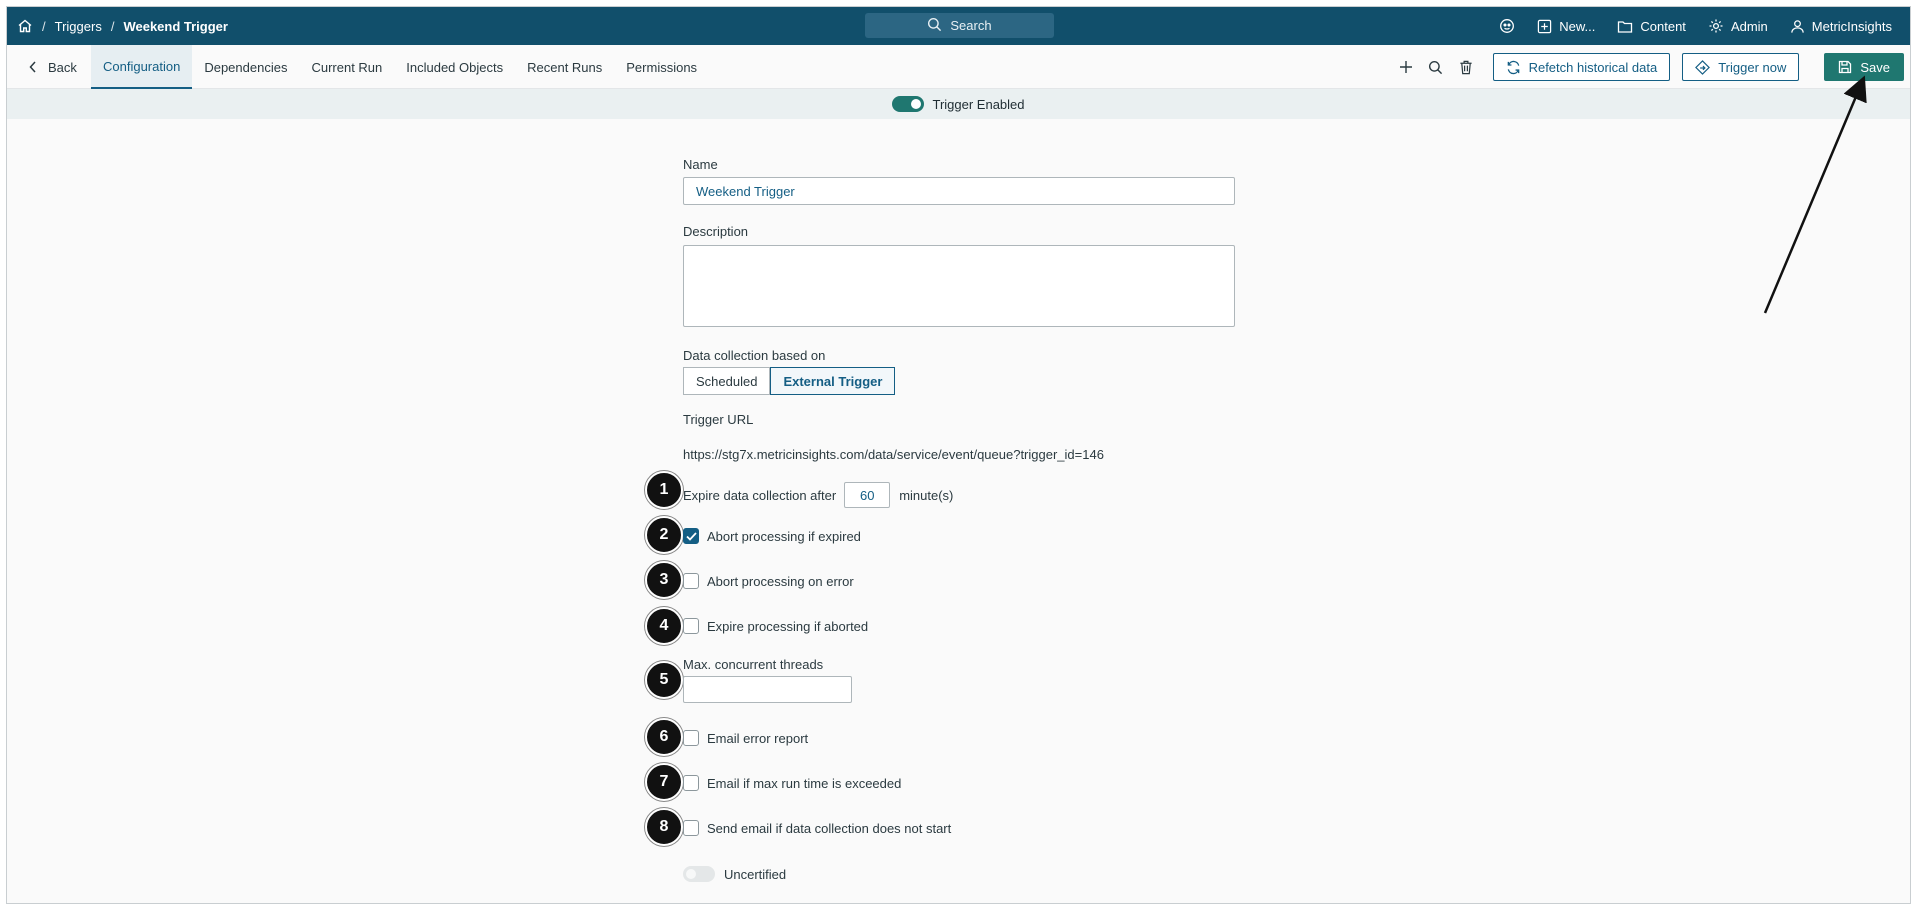 The height and width of the screenshot is (907, 1917). What do you see at coordinates (664, 535) in the screenshot?
I see `callout-marker: 2` at bounding box center [664, 535].